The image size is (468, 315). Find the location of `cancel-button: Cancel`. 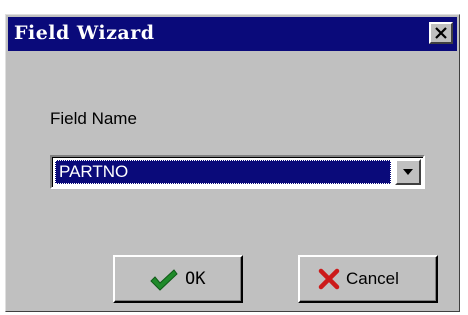

cancel-button: Cancel is located at coordinates (368, 279).